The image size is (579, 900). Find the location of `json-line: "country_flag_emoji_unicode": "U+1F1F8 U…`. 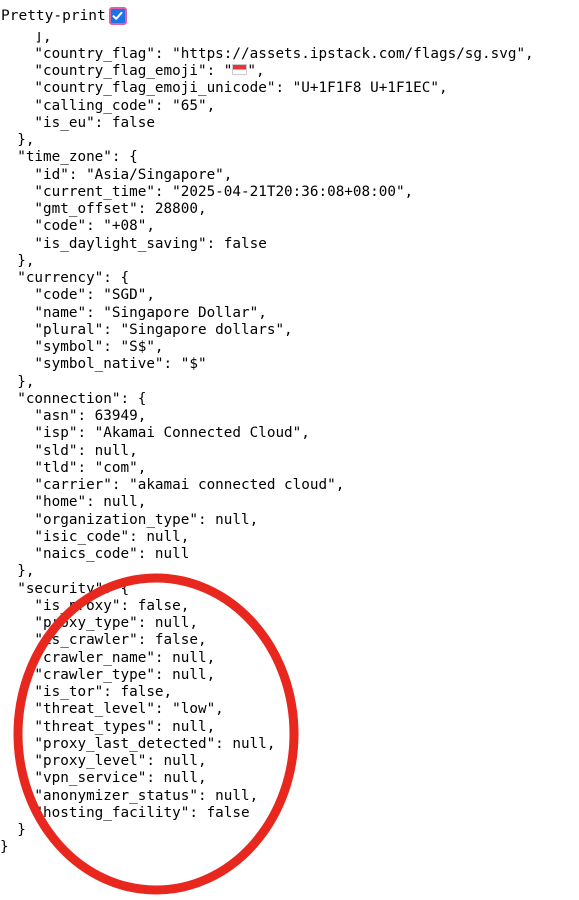

json-line: "country_flag_emoji_unicode": "U+1F1F8 U… is located at coordinates (224, 88).